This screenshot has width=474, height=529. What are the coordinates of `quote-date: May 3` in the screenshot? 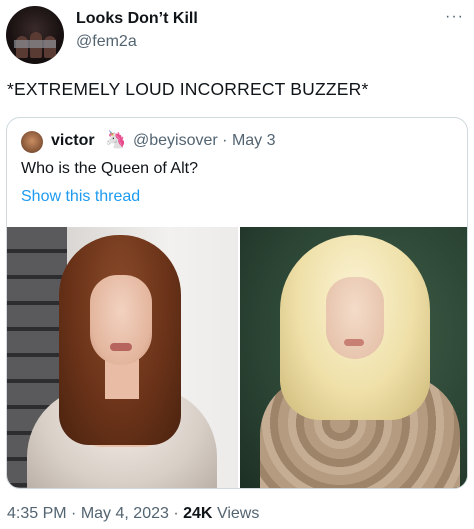 It's located at (254, 140).